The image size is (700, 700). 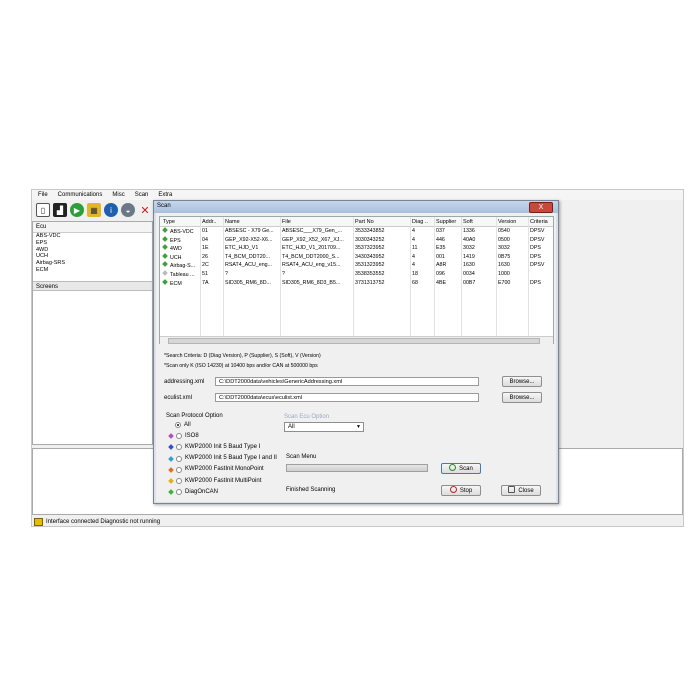 I want to click on column-header-type: Type, so click(x=169, y=222).